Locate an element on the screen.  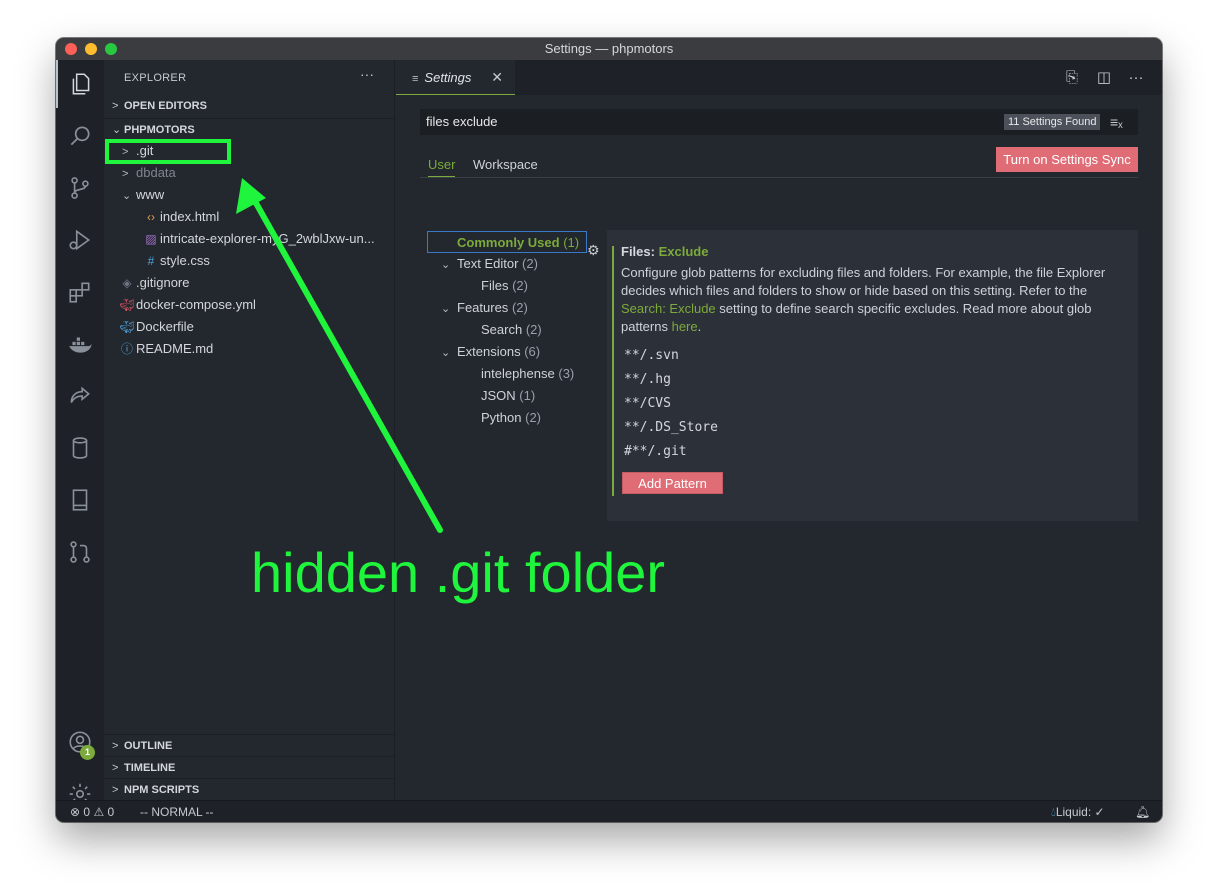
clear-filter-icon: ≡ₓ is located at coordinates (1116, 122).